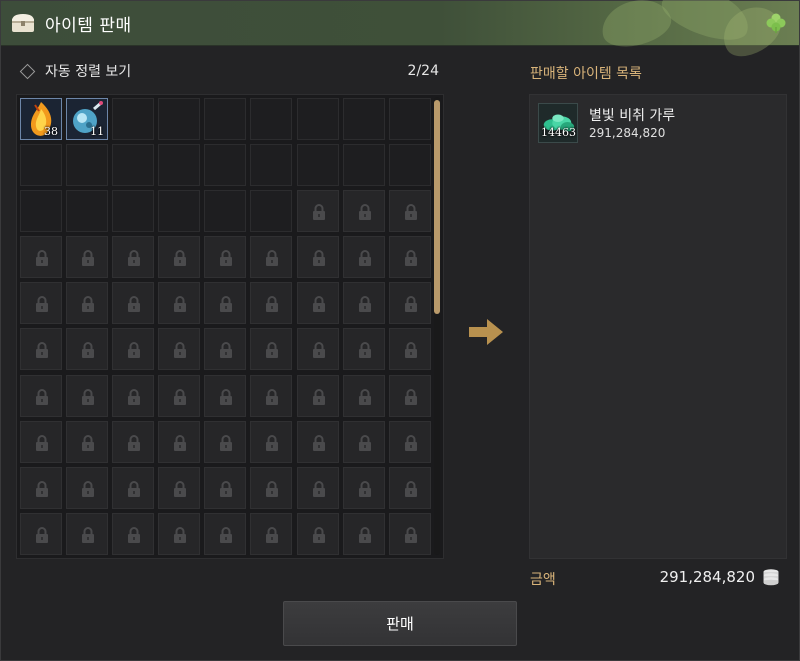 The image size is (800, 661). What do you see at coordinates (27, 71) in the screenshot?
I see `diamond-checkbox-icon` at bounding box center [27, 71].